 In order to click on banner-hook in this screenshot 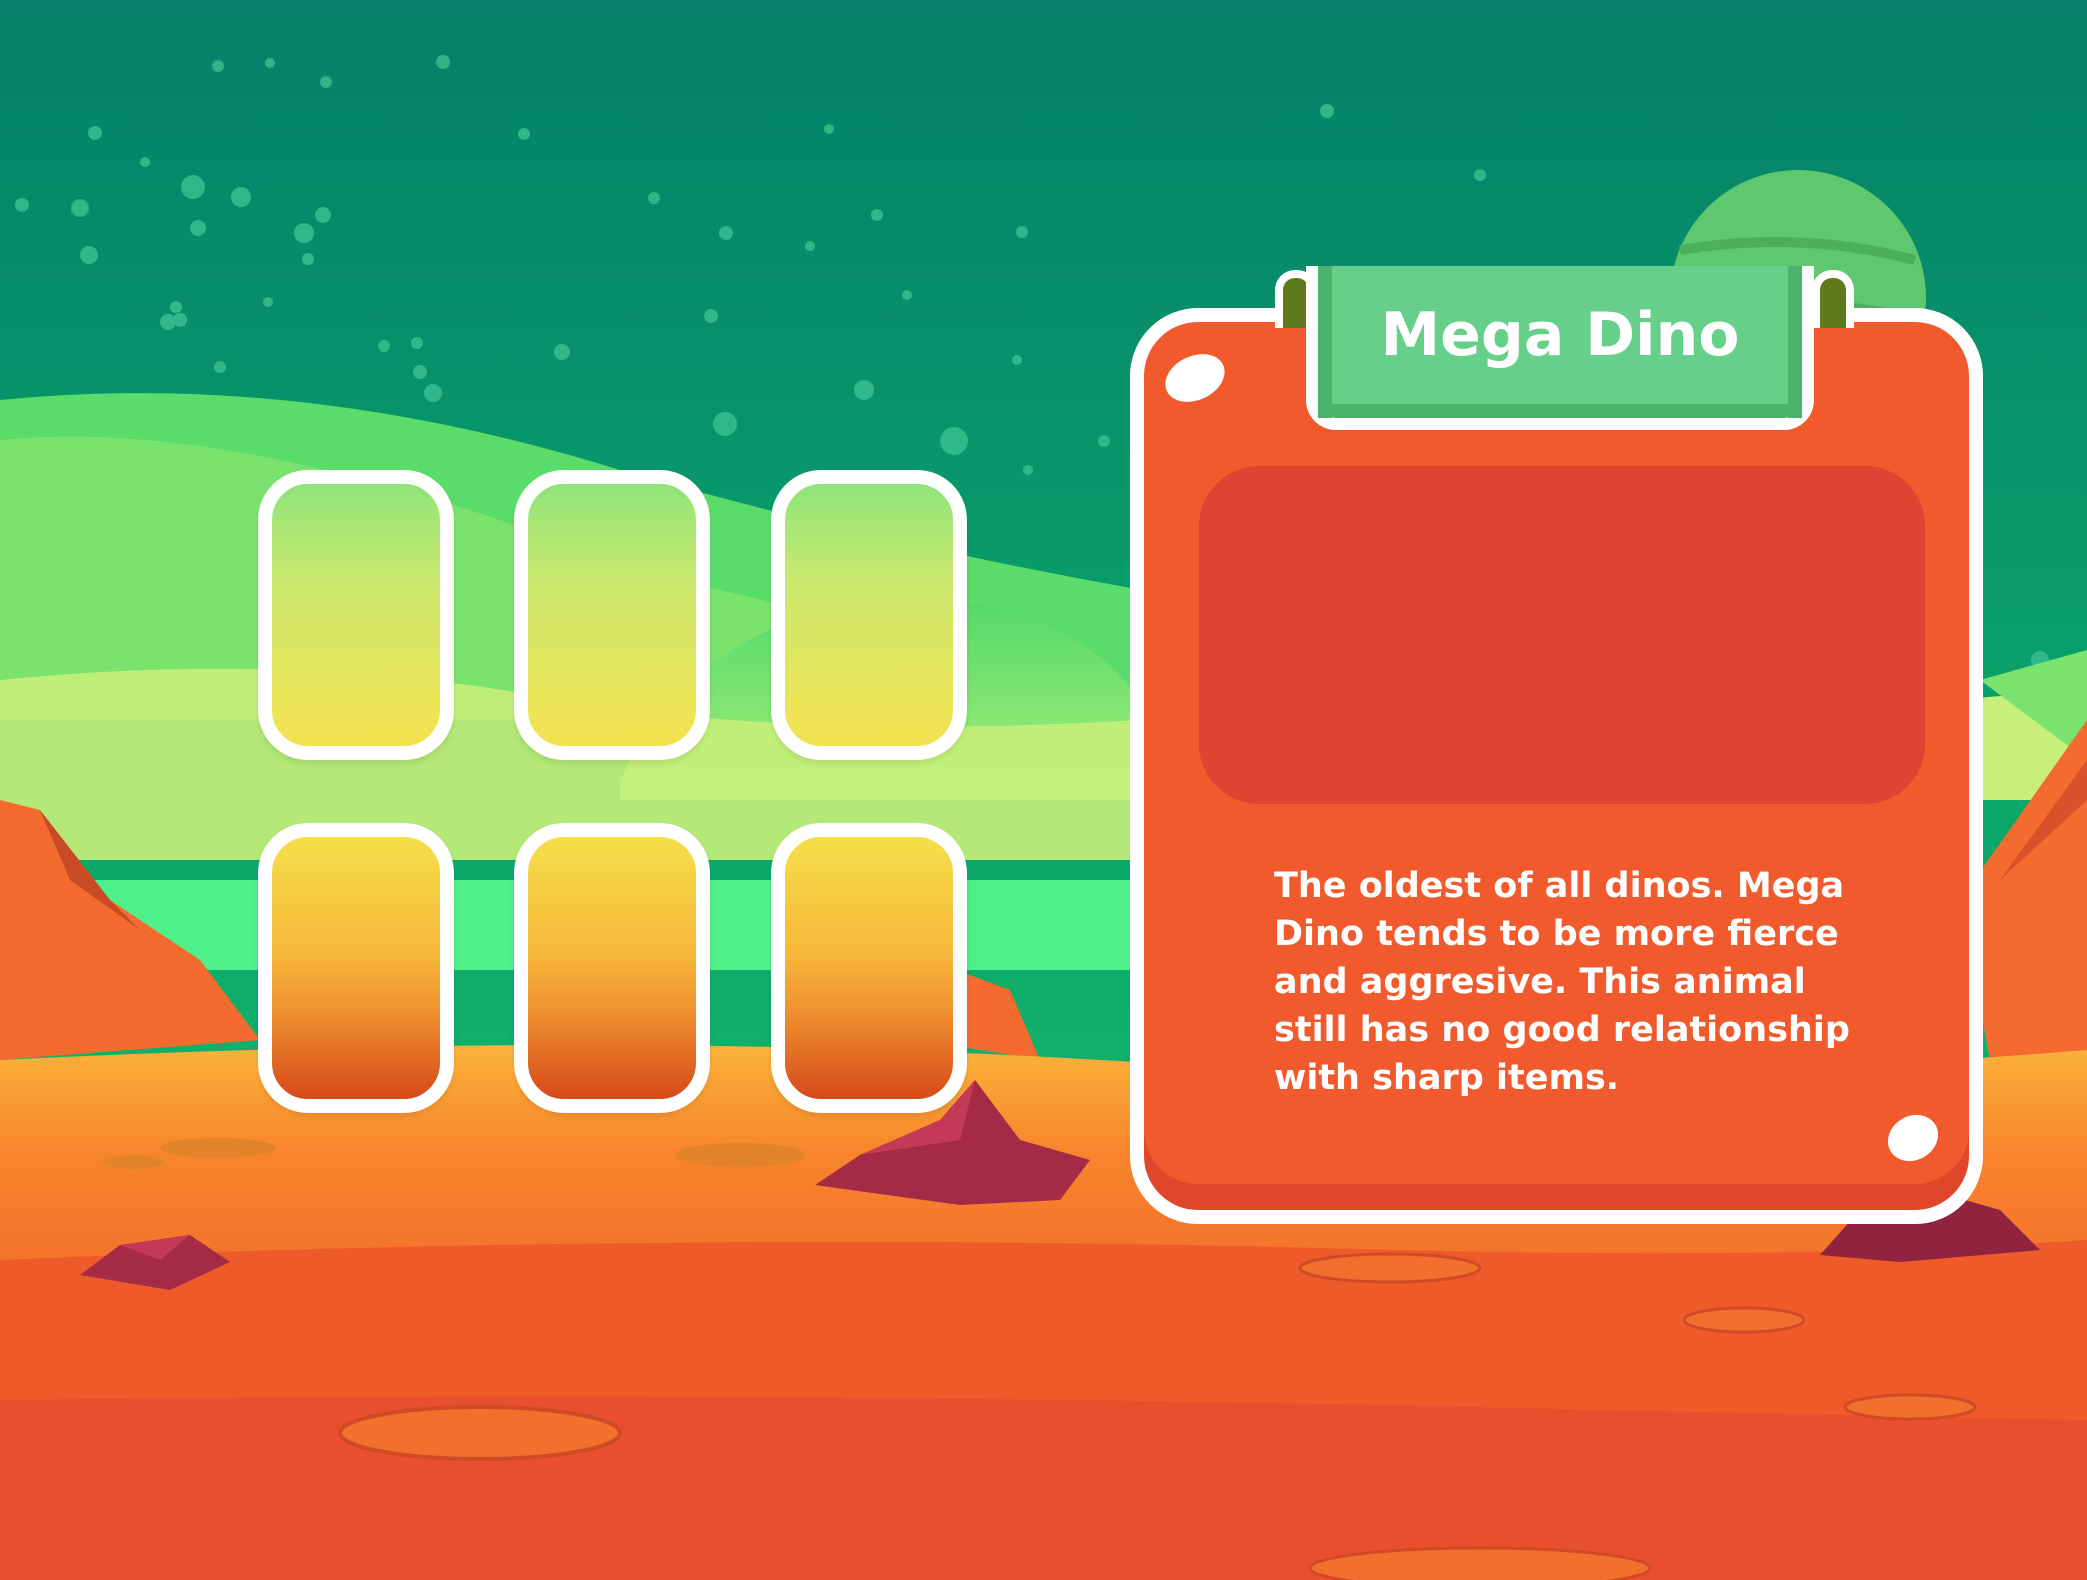, I will do `click(1833, 299)`.